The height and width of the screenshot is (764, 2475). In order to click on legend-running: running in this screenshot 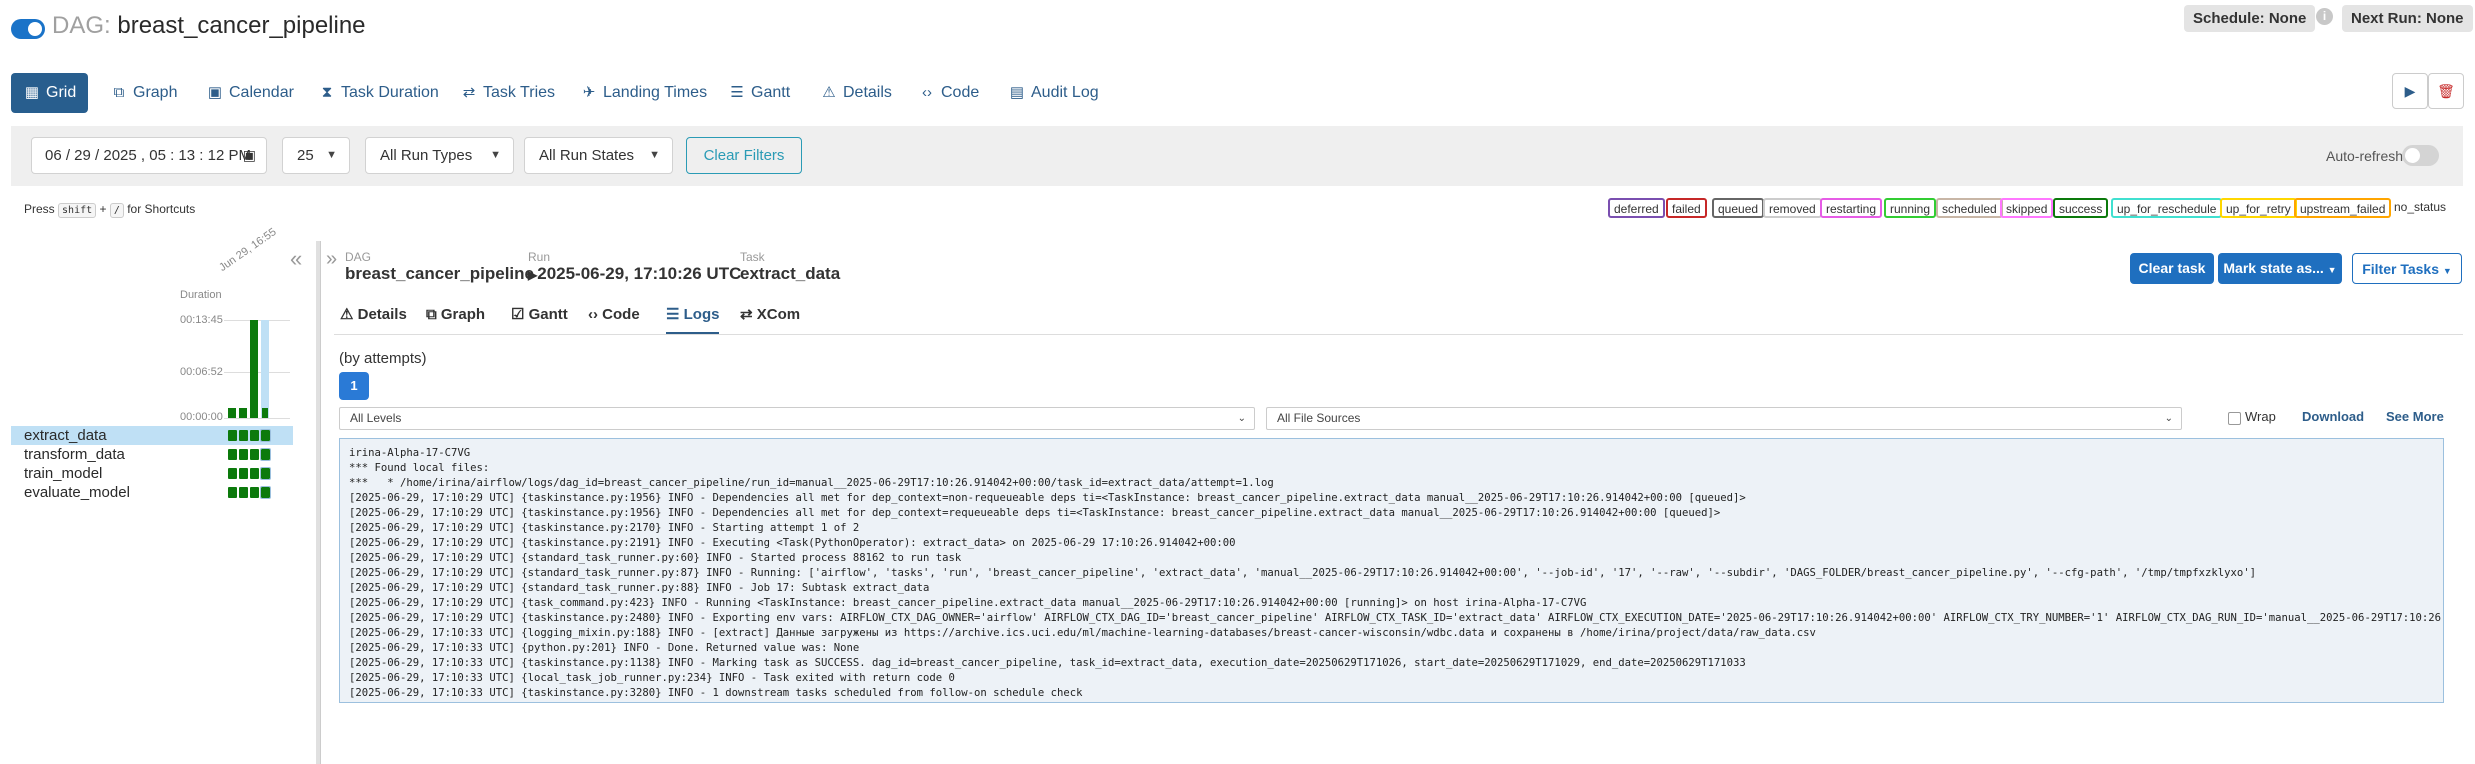, I will do `click(1910, 208)`.